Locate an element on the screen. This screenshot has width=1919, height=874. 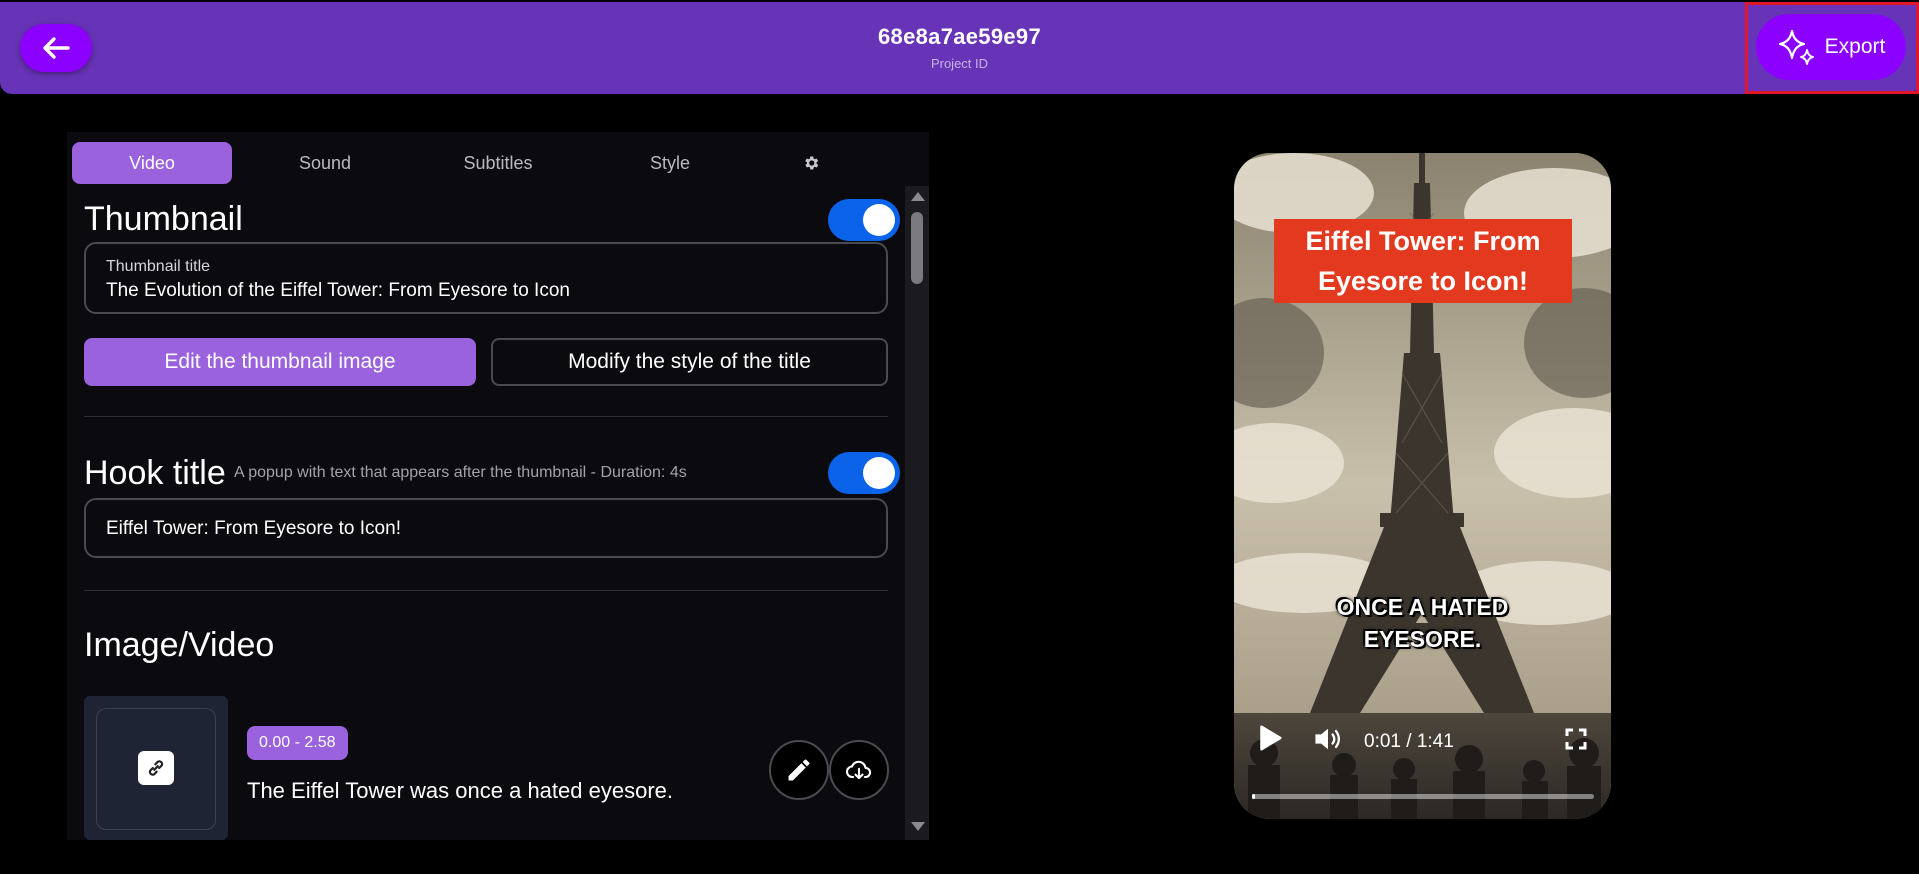
cloud-download-icon is located at coordinates (859, 770).